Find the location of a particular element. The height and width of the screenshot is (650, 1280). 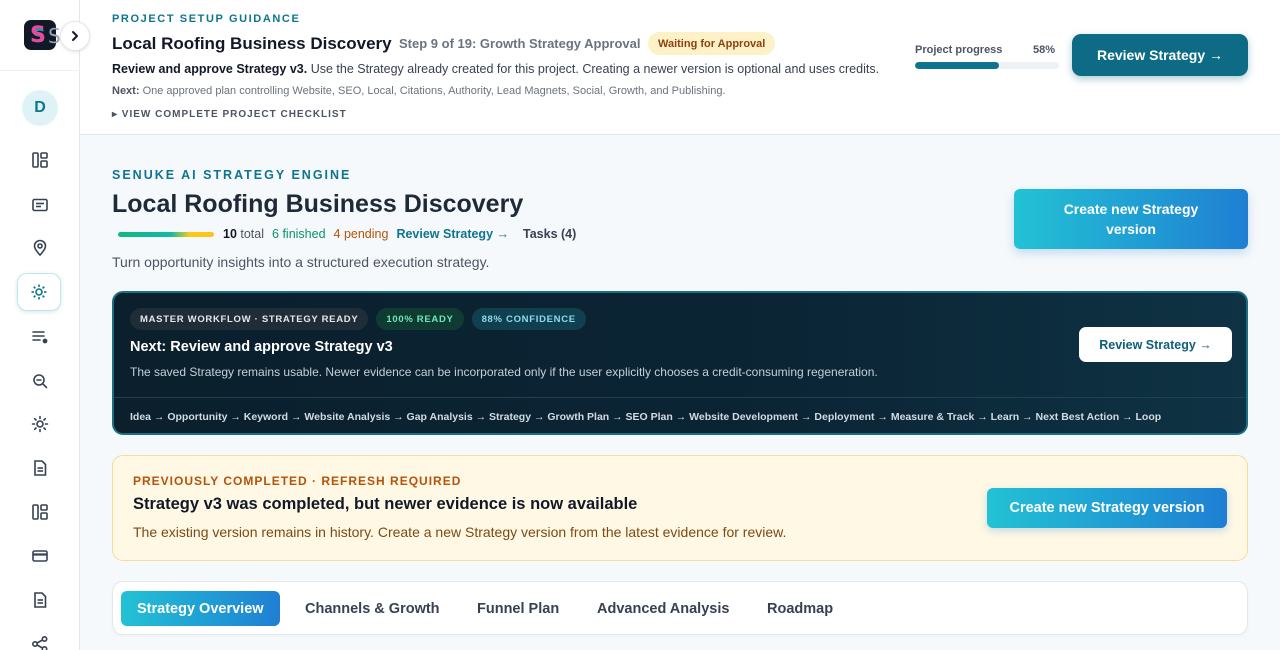

share-icon is located at coordinates (39, 642).